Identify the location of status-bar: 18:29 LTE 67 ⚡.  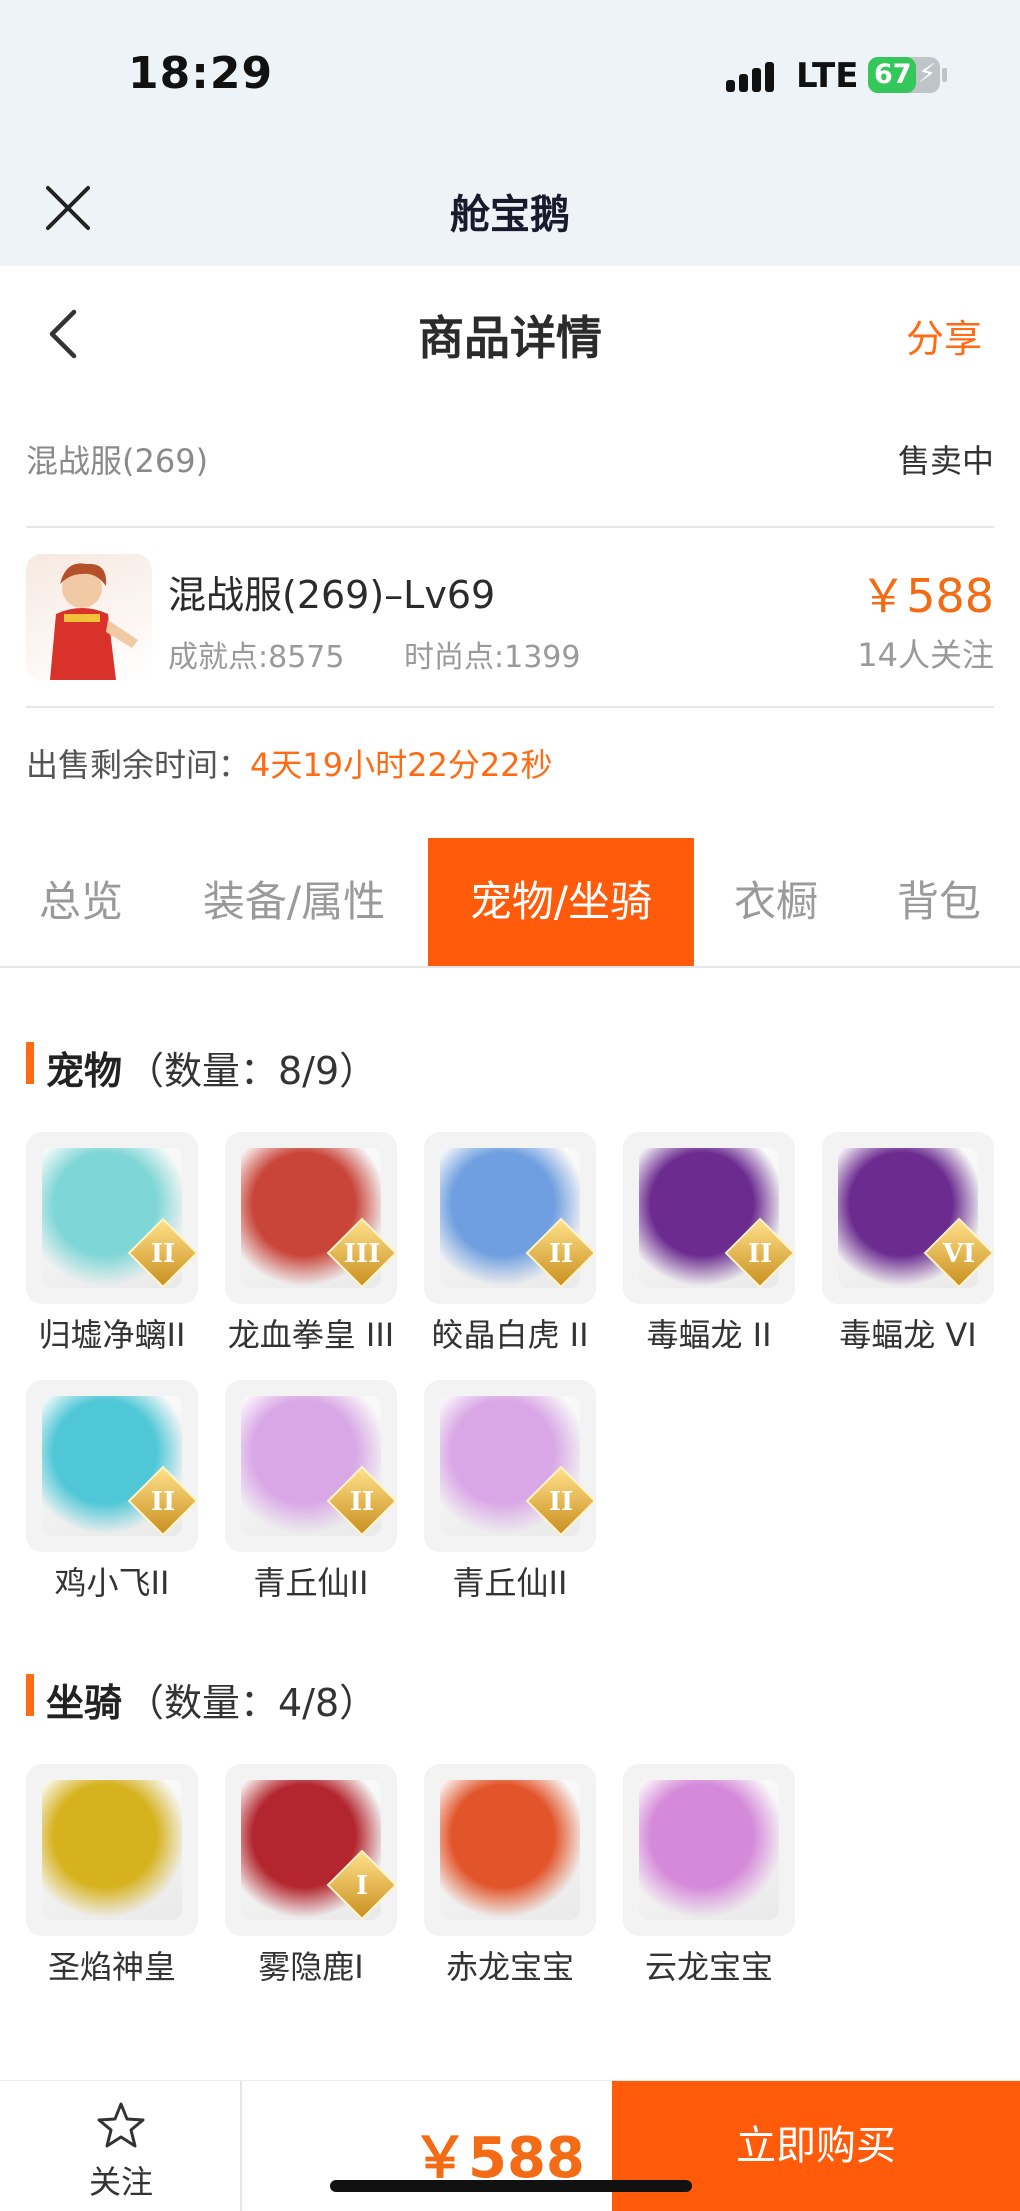
(510, 75).